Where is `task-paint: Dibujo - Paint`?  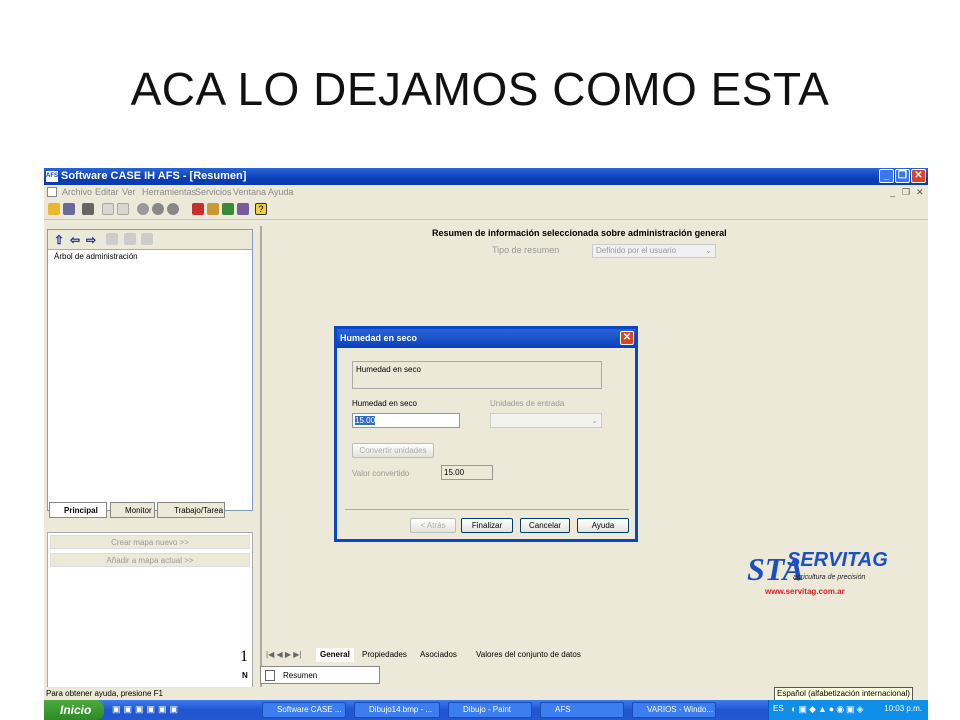
task-paint: Dibujo - Paint is located at coordinates (490, 710).